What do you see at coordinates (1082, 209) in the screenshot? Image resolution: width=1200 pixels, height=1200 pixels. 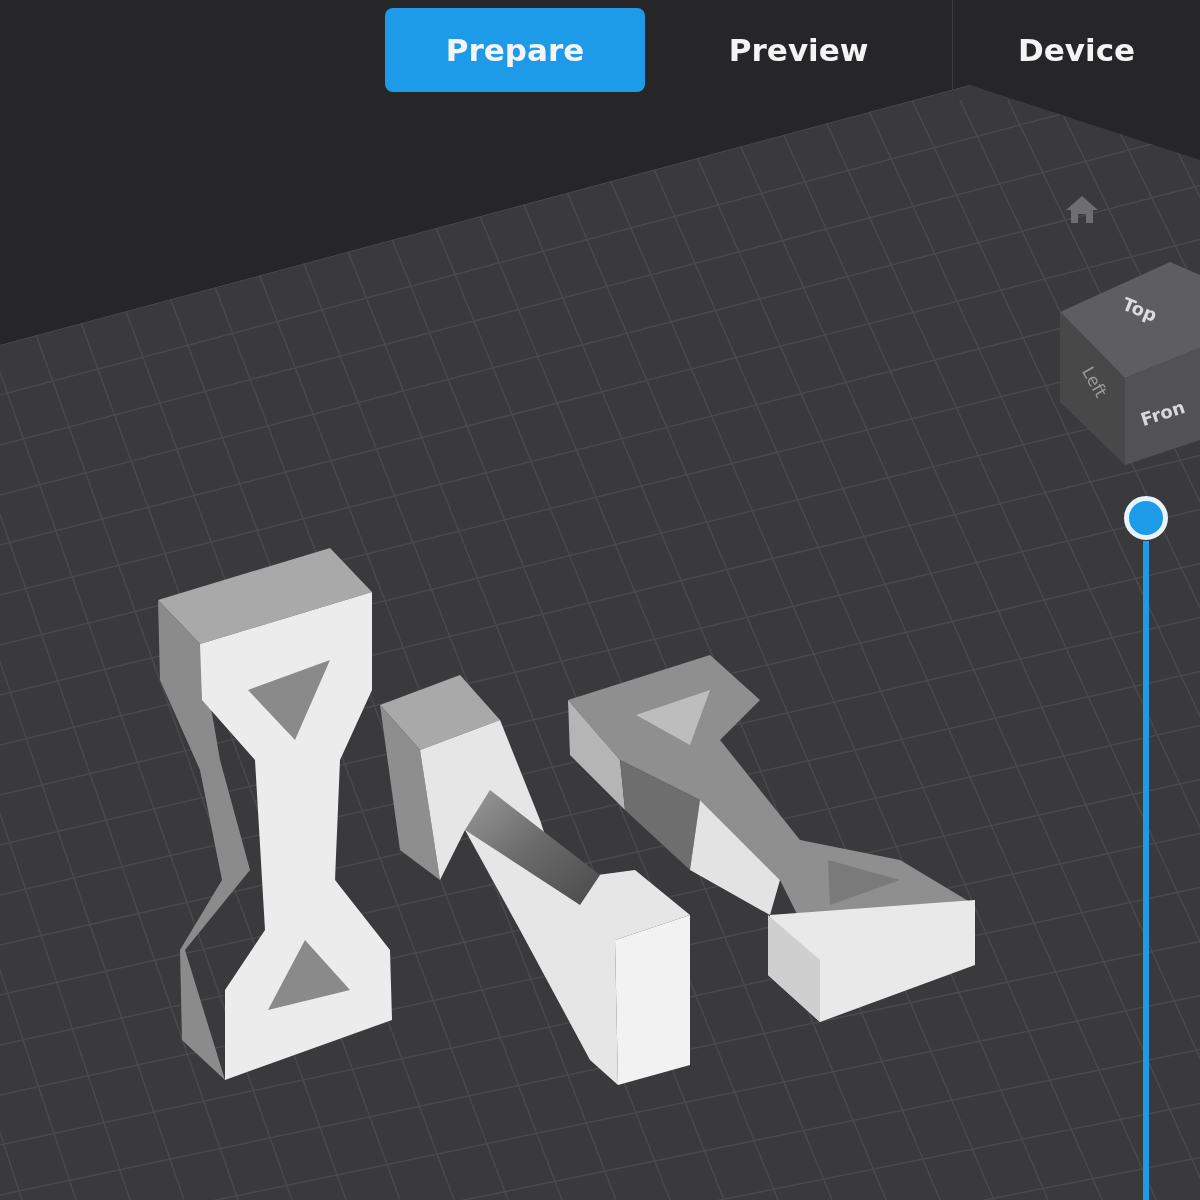 I see `home-icon` at bounding box center [1082, 209].